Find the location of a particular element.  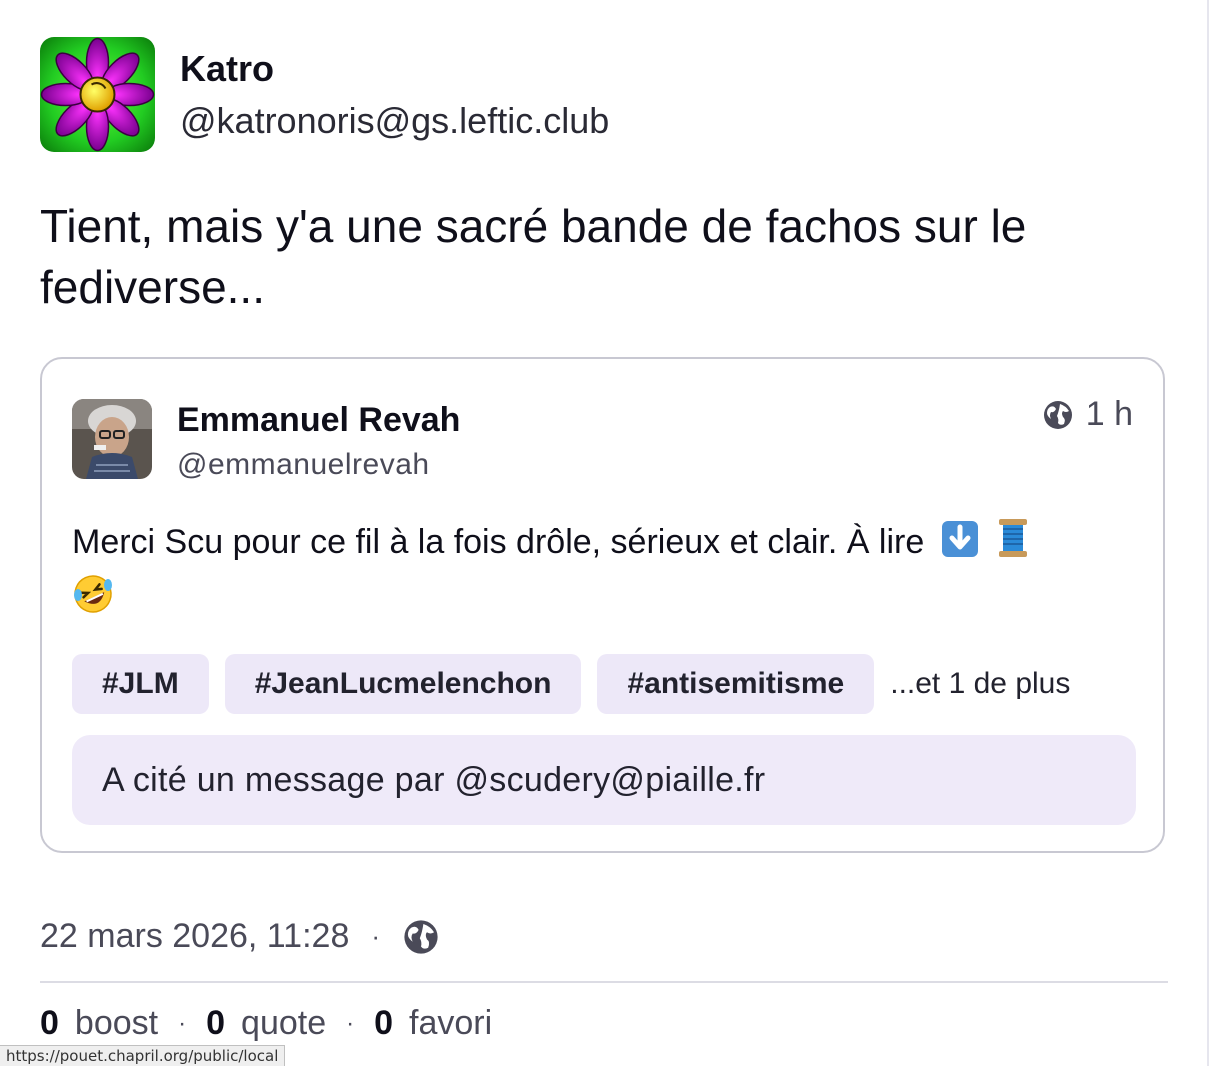

stats-divider is located at coordinates (604, 982).